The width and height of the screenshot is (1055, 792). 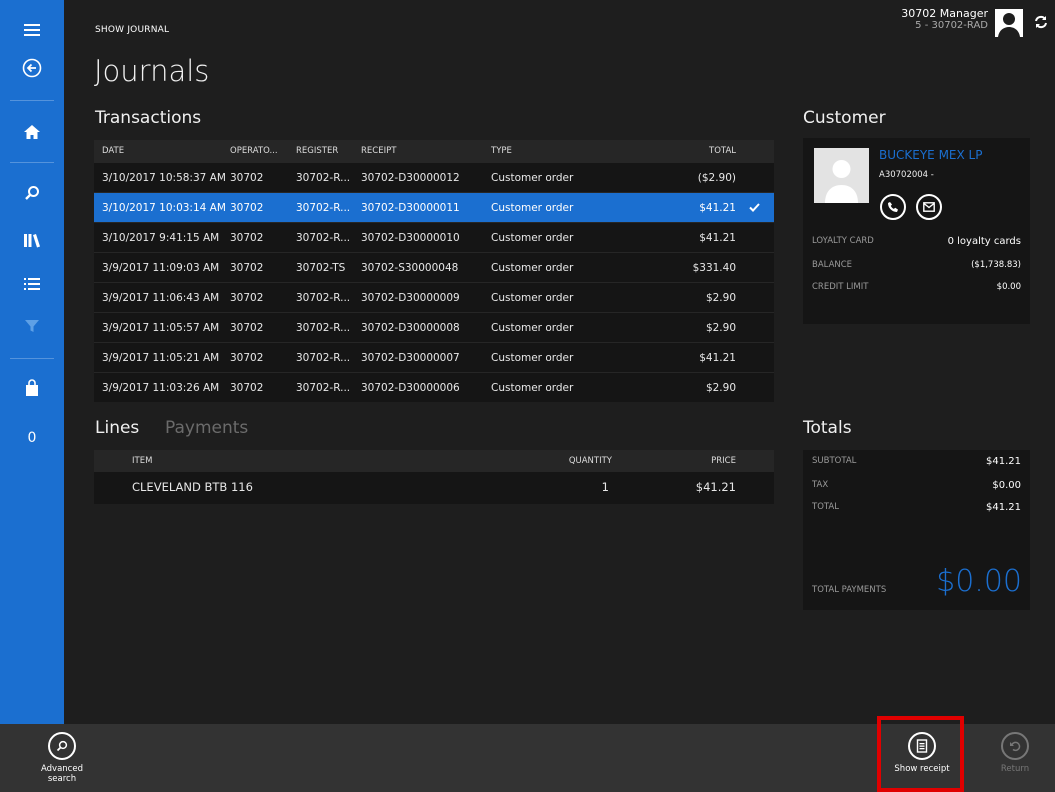 I want to click on line-row: CLEVELAND BTB 116 1 $41.21, so click(x=434, y=487).